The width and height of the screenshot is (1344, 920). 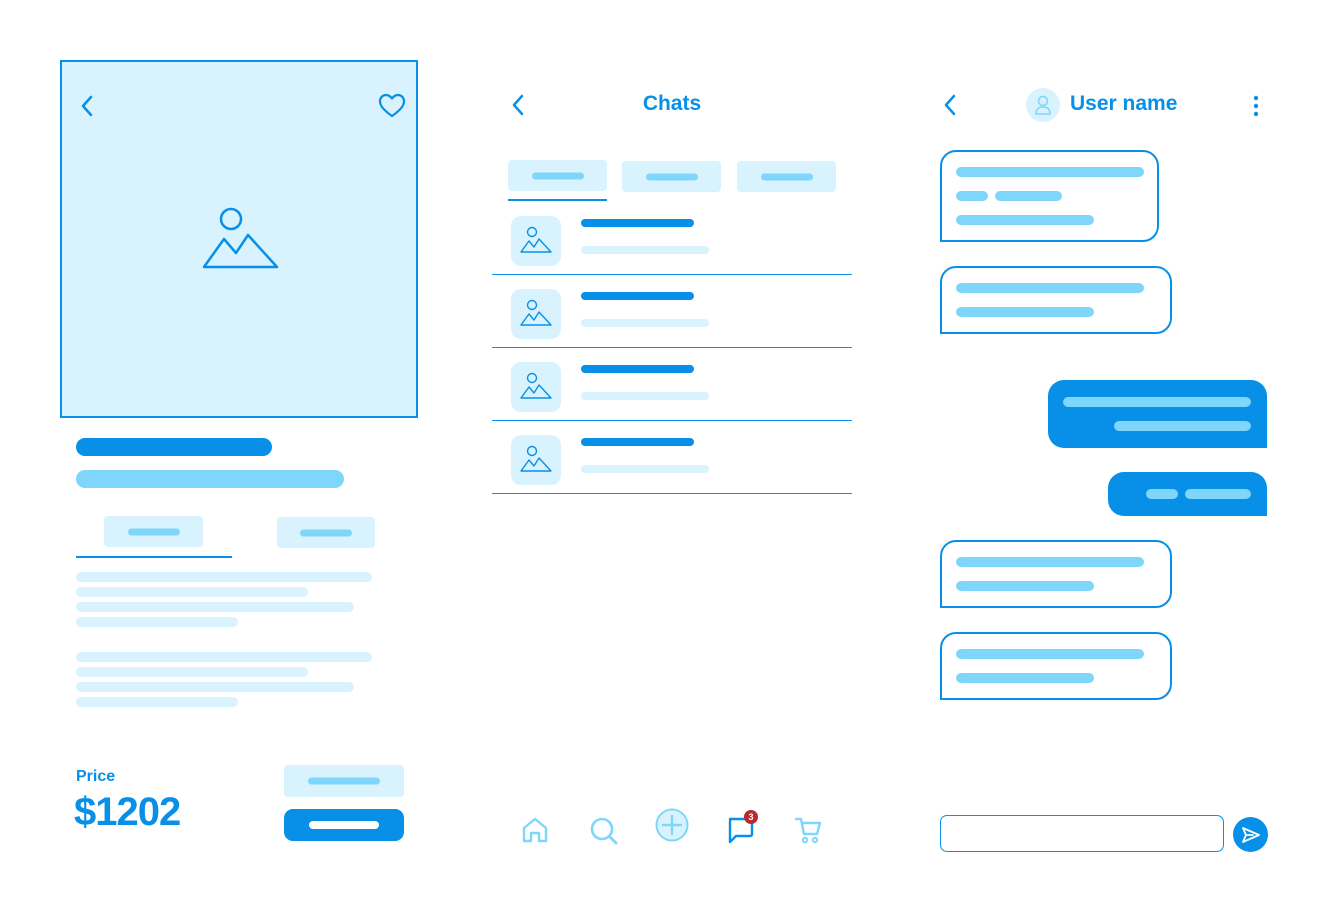 I want to click on send-button, so click(x=1250, y=834).